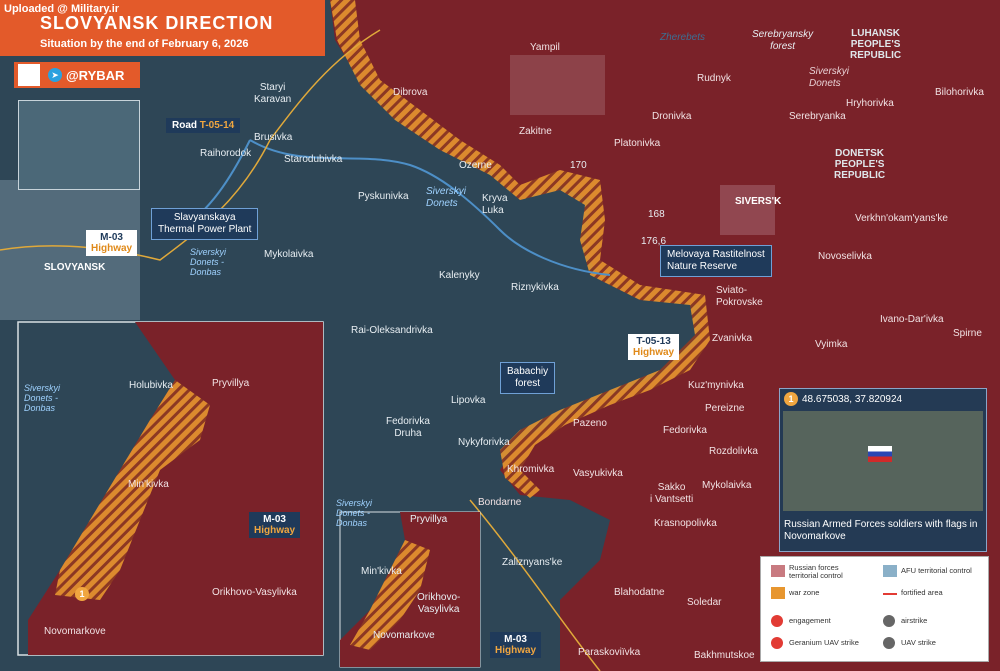  What do you see at coordinates (75, 631) in the screenshot?
I see `inset-novomarkove: Novomarkove` at bounding box center [75, 631].